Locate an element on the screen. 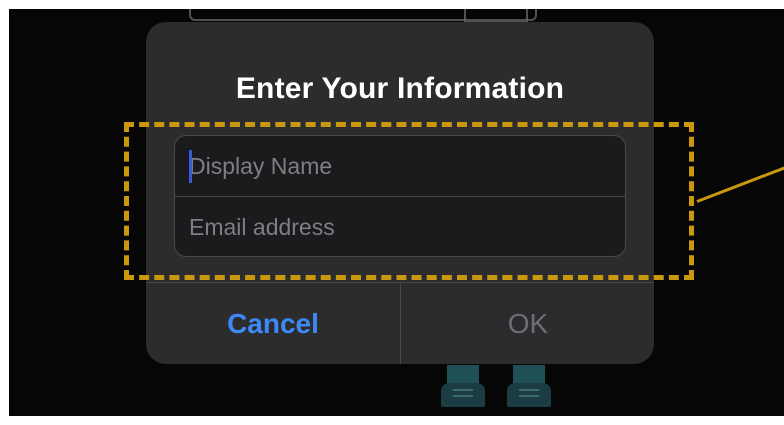 Image resolution: width=784 pixels, height=425 pixels. display-name-field-row is located at coordinates (400, 166).